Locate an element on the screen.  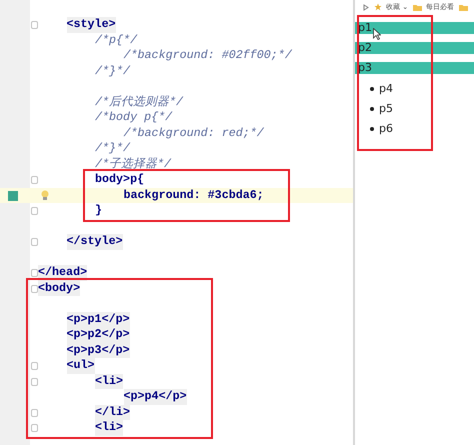
code-comment: /*p{*/ is located at coordinates (116, 40).